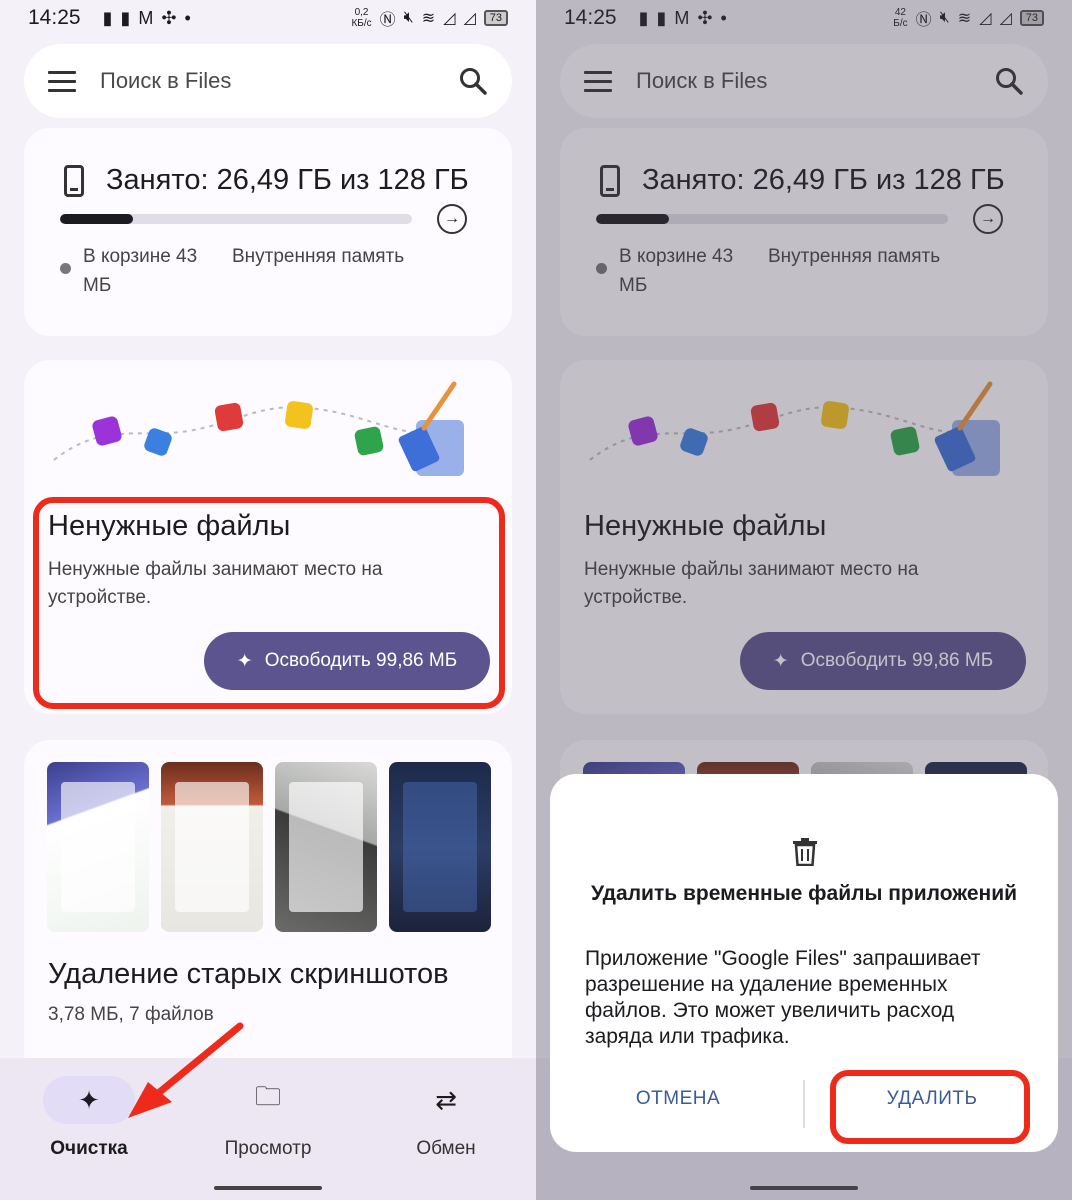 This screenshot has width=1072, height=1200. What do you see at coordinates (287, 180) in the screenshot?
I see `storage-usage-text: Занято: 26,49 ГБ из 128 ГБ` at bounding box center [287, 180].